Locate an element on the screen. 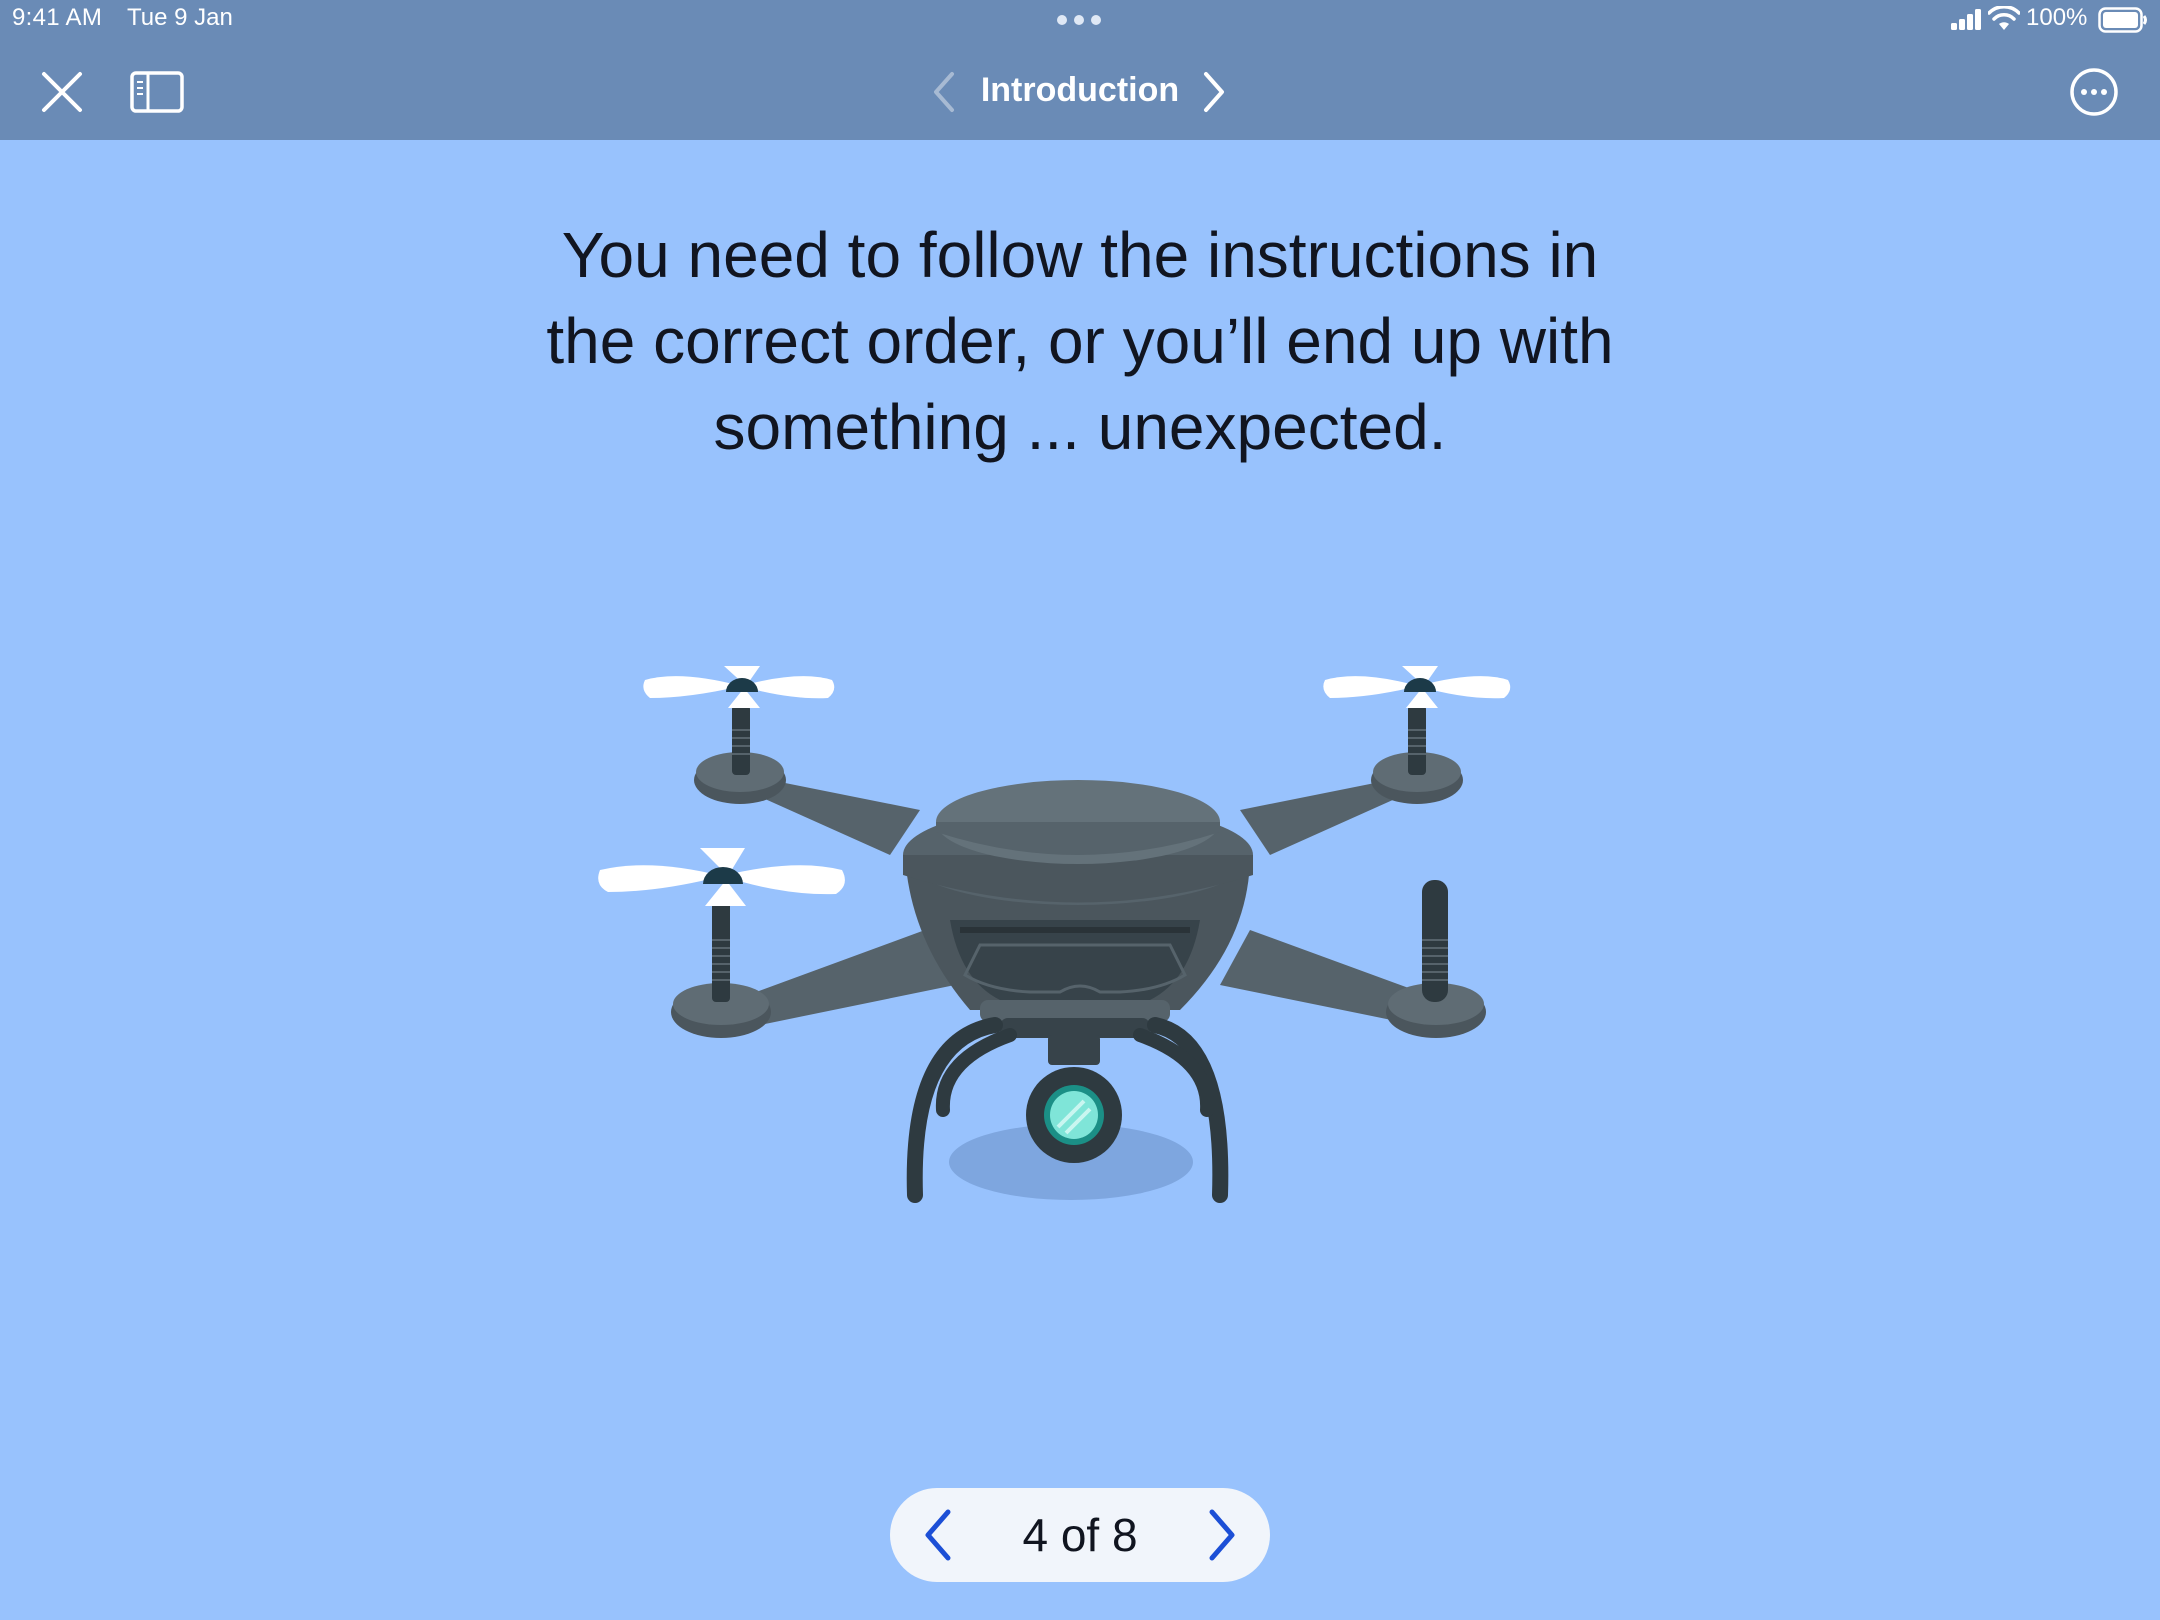 This screenshot has height=1620, width=2160. next-chapter-button is located at coordinates (1215, 92).